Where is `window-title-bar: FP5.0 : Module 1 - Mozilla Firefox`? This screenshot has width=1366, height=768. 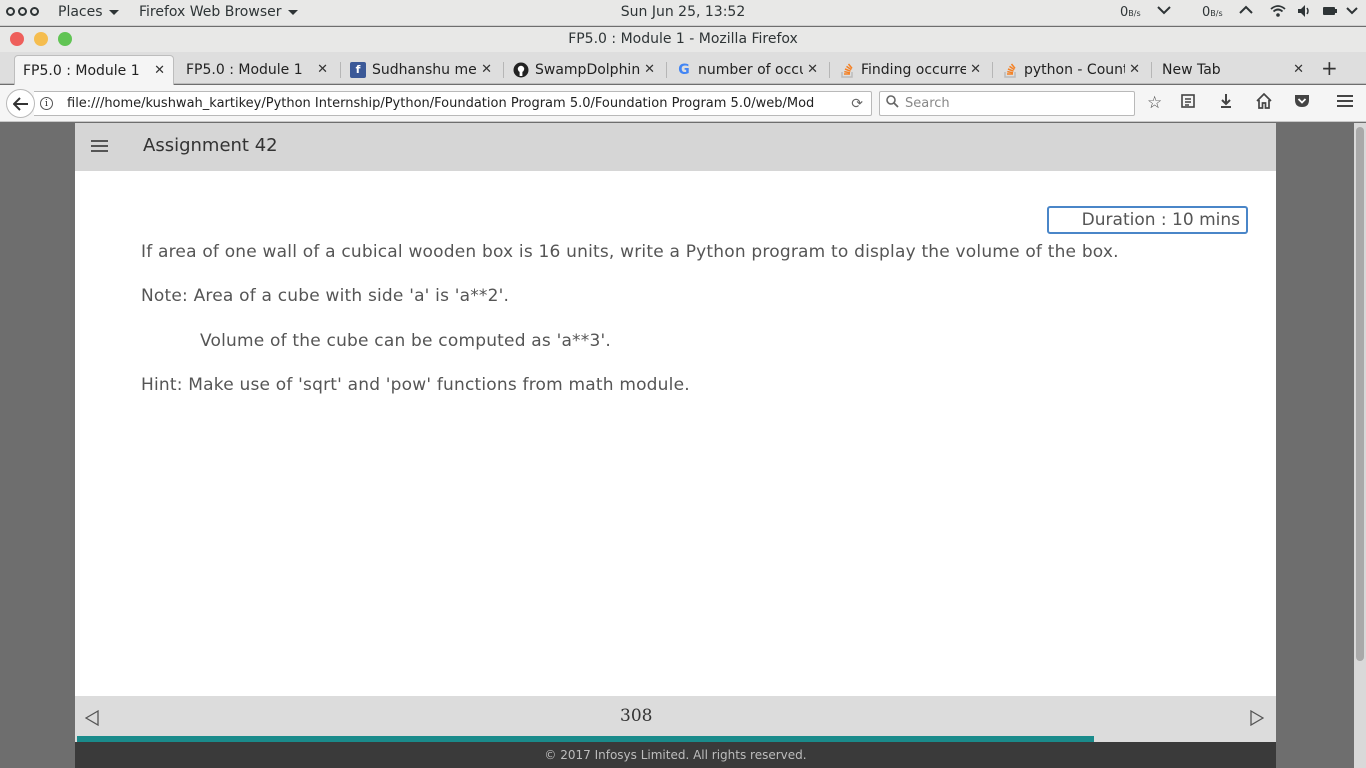
window-title-bar: FP5.0 : Module 1 - Mozilla Firefox is located at coordinates (683, 39).